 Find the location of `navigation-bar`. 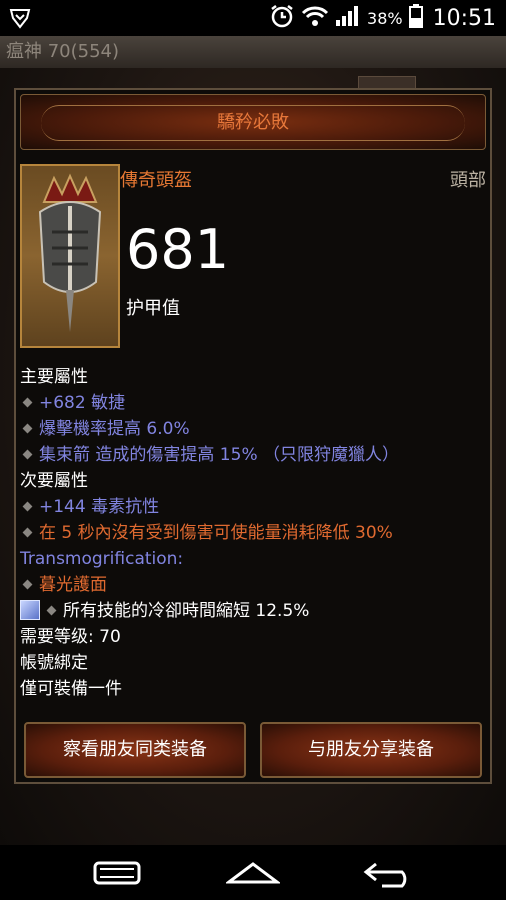

navigation-bar is located at coordinates (253, 872).